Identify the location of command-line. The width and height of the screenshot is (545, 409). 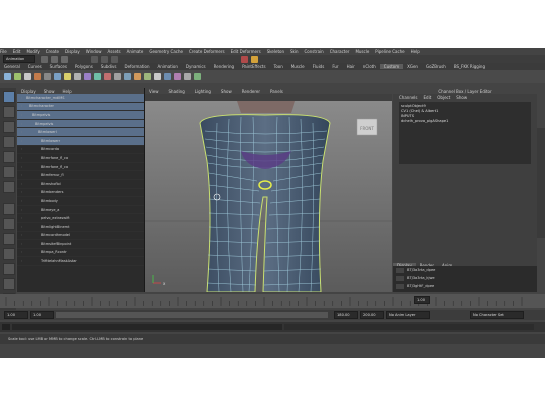
(272, 327).